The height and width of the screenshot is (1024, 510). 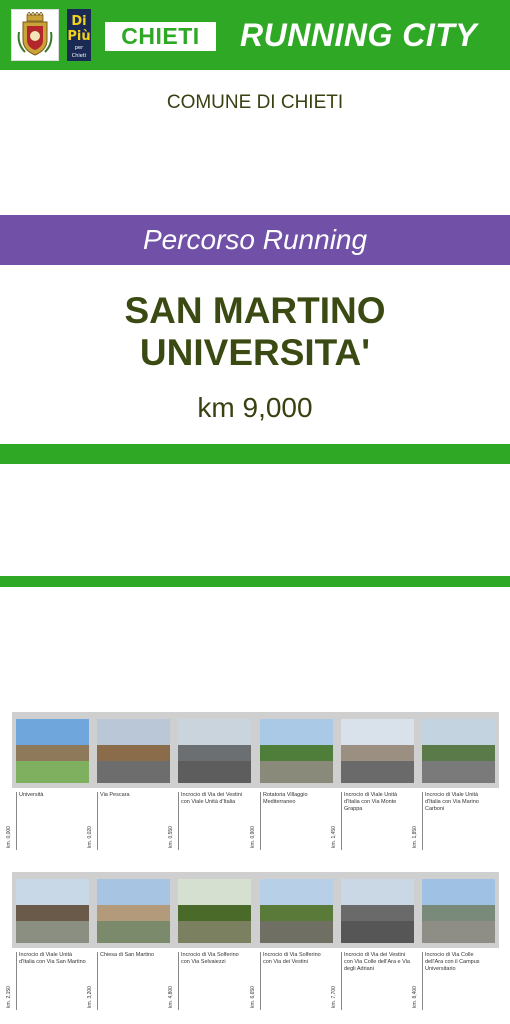 I want to click on route-point: Università km. 0,000, so click(x=49, y=781).